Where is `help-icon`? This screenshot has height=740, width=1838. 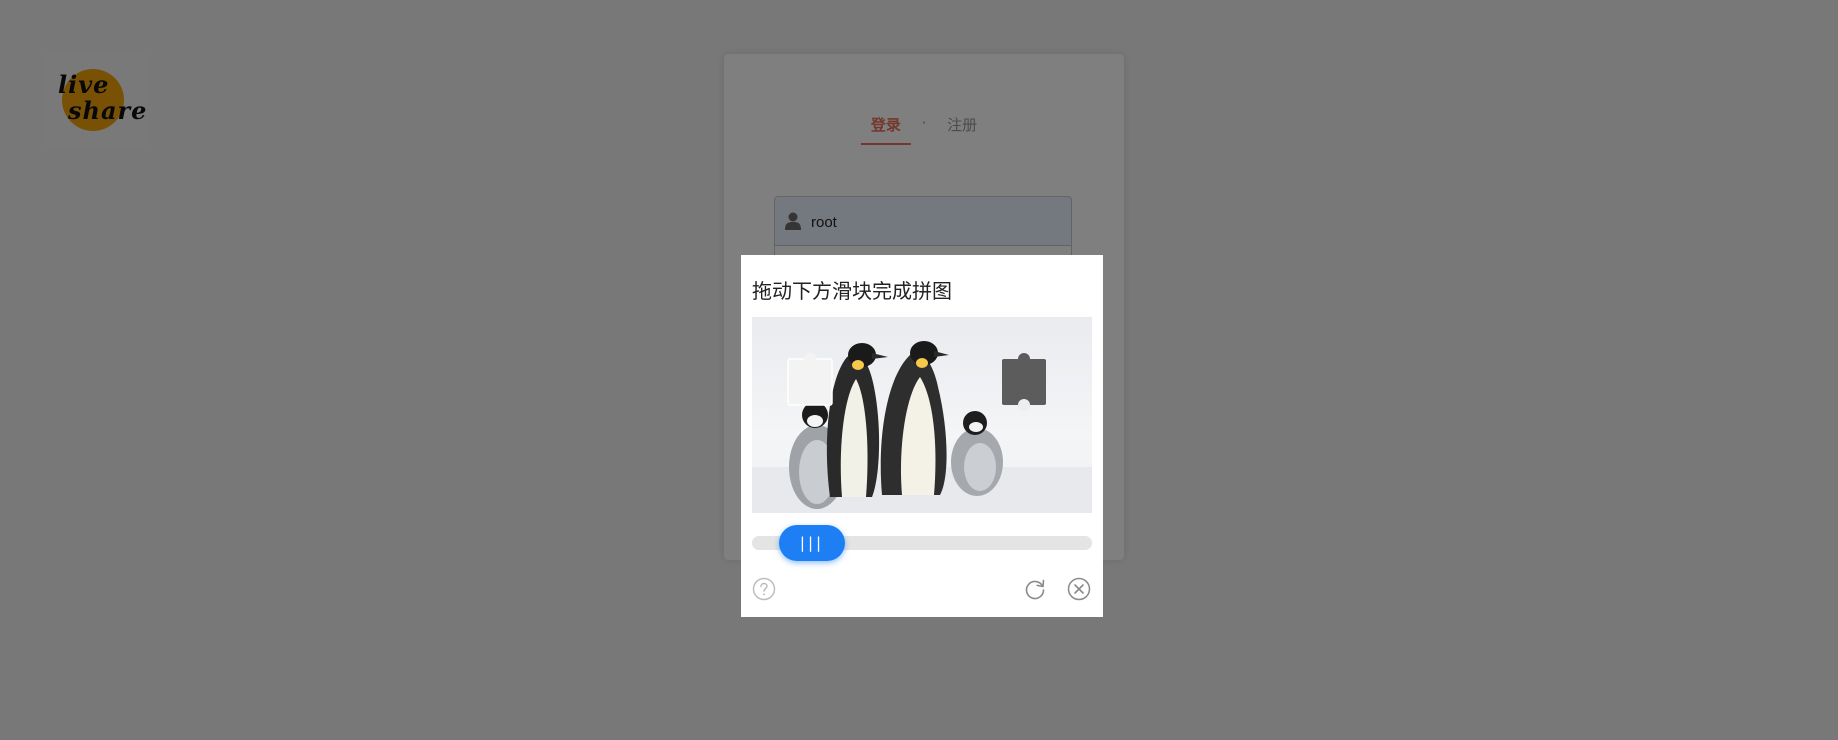 help-icon is located at coordinates (764, 589).